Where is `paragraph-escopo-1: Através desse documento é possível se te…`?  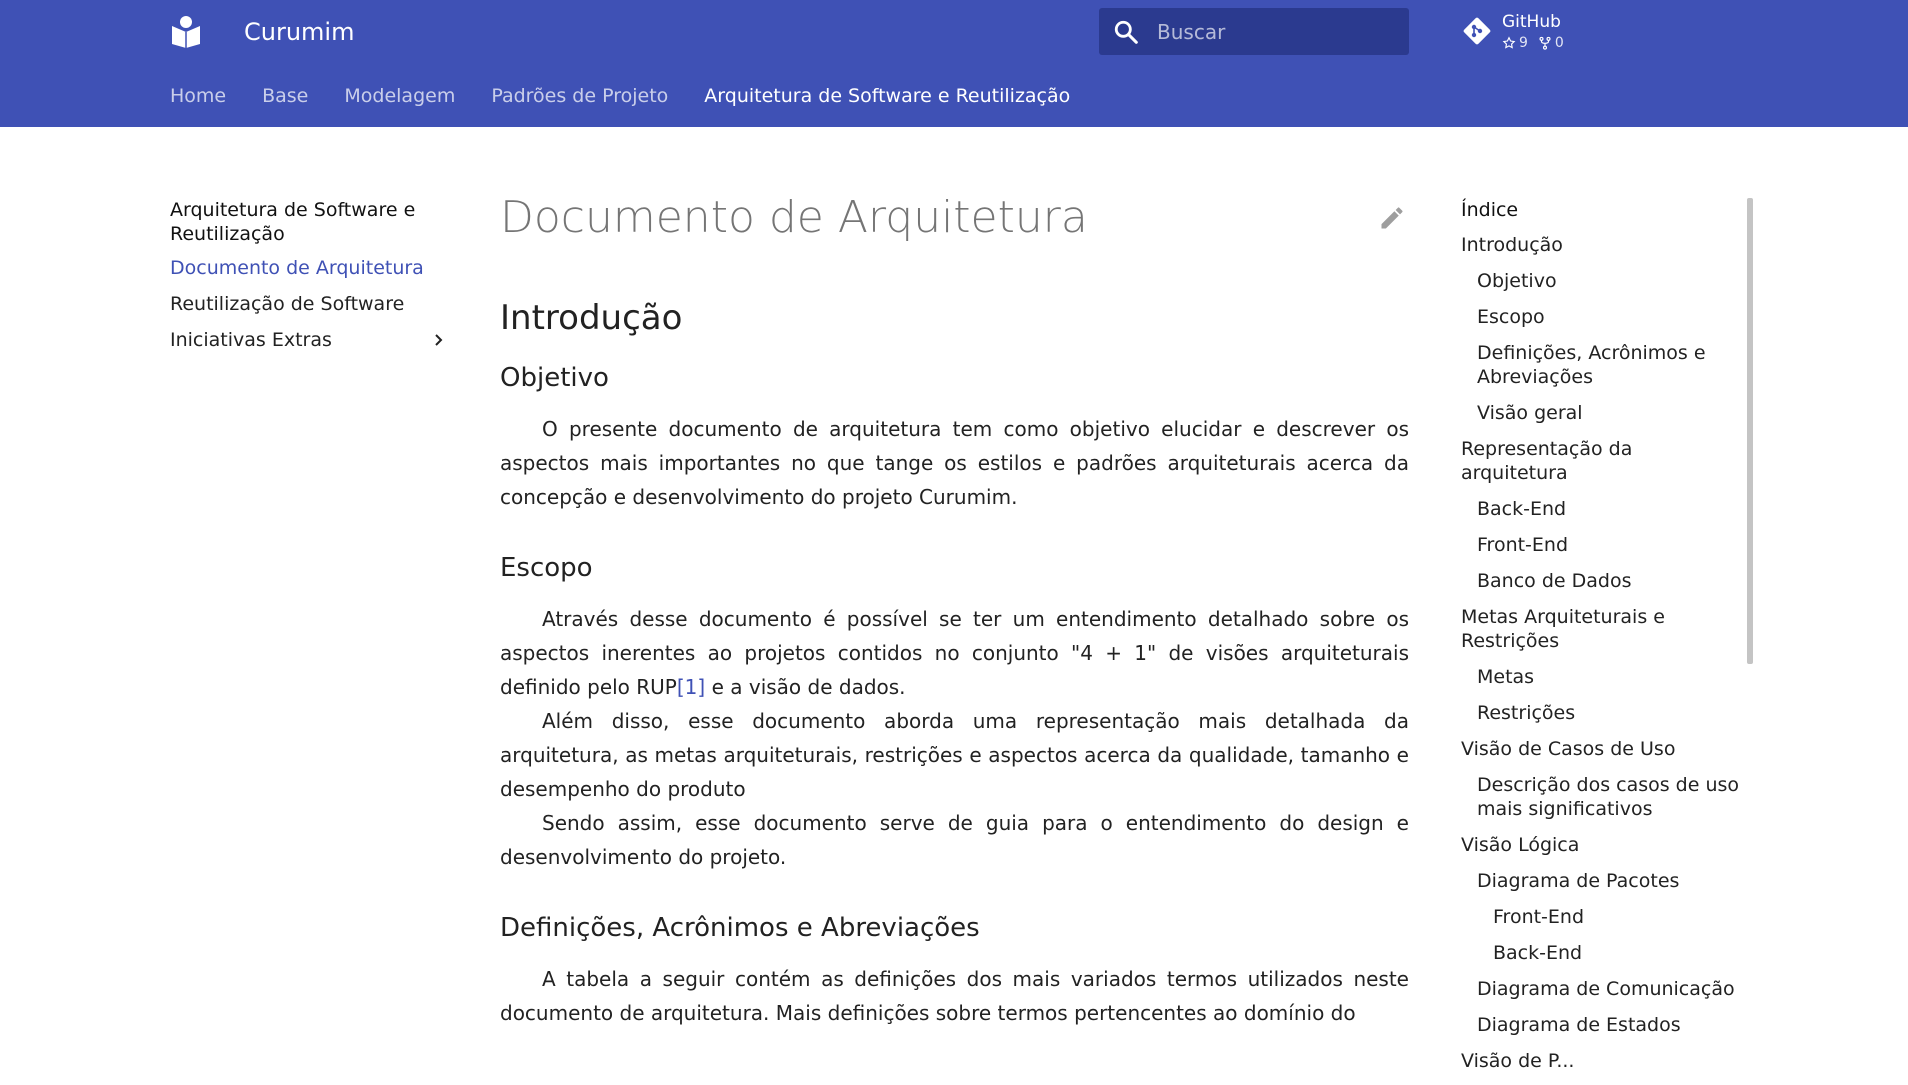
paragraph-escopo-1: Através desse documento é possível se te… is located at coordinates (954, 653).